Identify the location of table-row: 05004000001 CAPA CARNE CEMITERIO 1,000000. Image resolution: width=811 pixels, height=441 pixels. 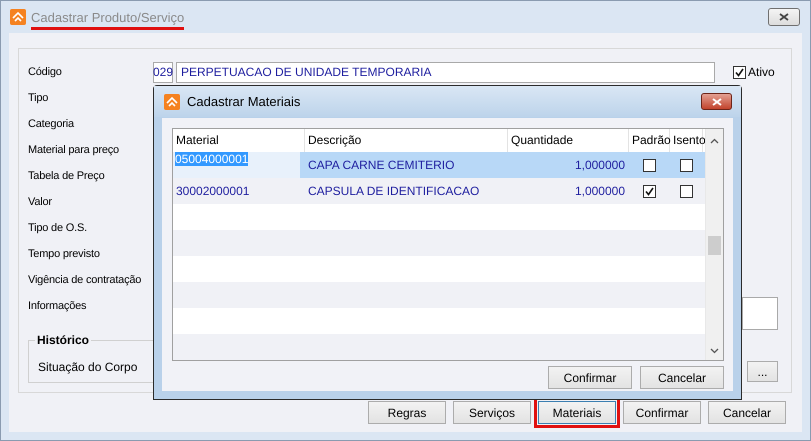
(439, 165).